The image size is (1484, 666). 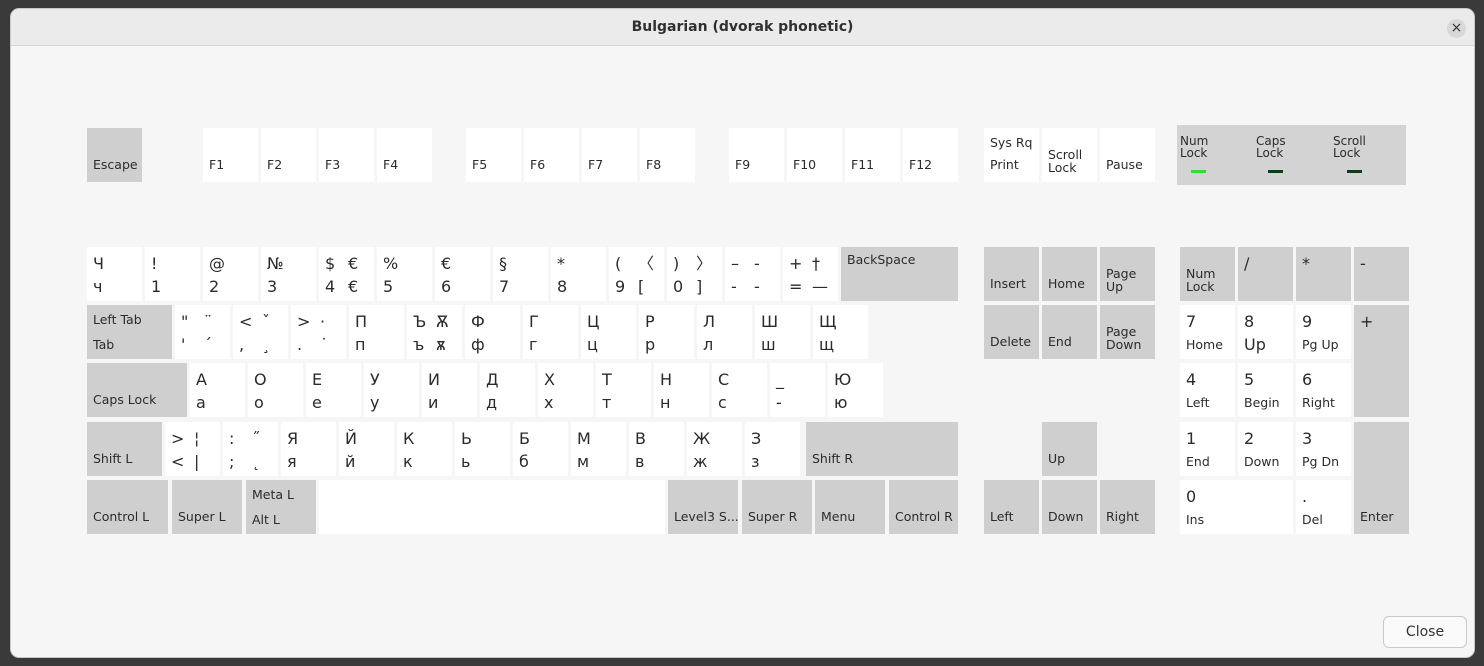 What do you see at coordinates (482, 449) in the screenshot?
I see `key-key-b: Ьь` at bounding box center [482, 449].